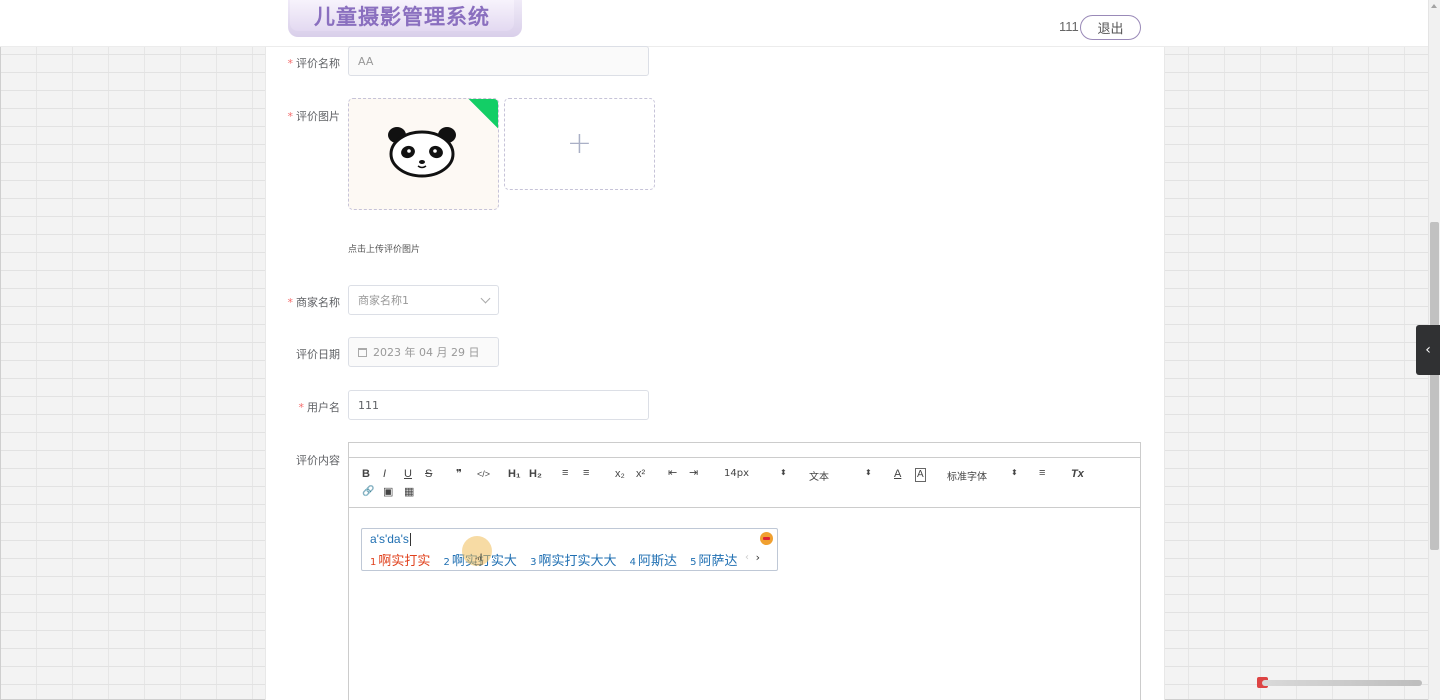 The width and height of the screenshot is (1440, 700). What do you see at coordinates (400, 561) in the screenshot?
I see `ime-candidate: 1 啊实打实` at bounding box center [400, 561].